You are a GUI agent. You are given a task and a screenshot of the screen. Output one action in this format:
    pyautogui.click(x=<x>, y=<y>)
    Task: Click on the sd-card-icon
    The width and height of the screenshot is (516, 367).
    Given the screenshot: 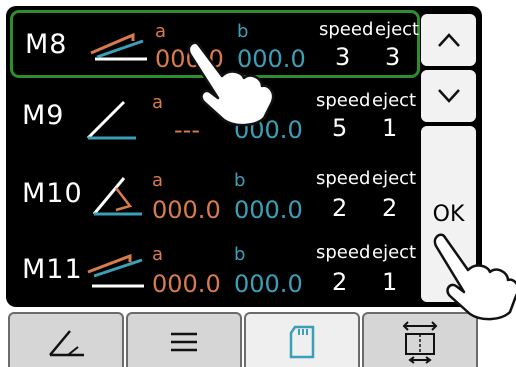 What is the action you would take?
    pyautogui.click(x=302, y=342)
    